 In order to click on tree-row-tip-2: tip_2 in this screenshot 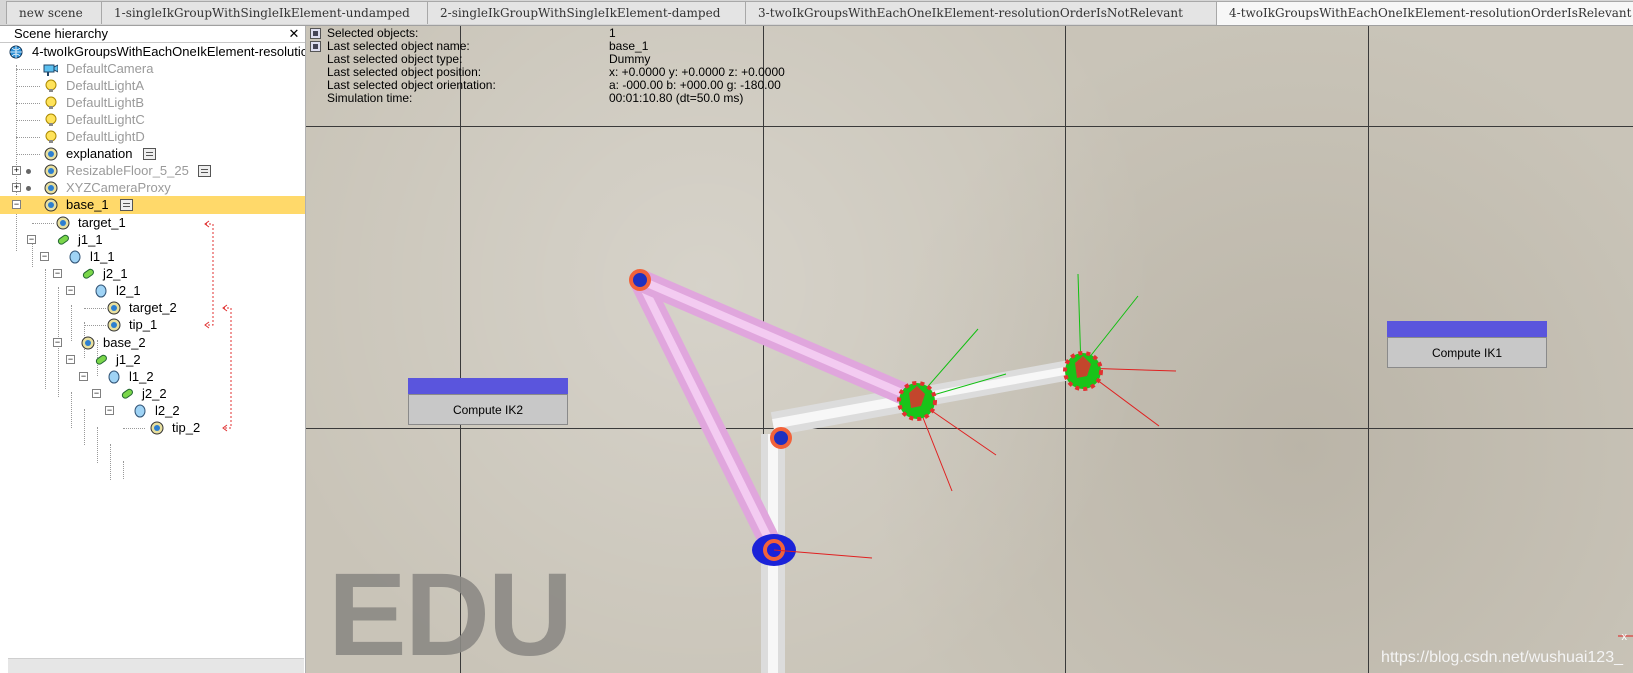, I will do `click(152, 428)`.